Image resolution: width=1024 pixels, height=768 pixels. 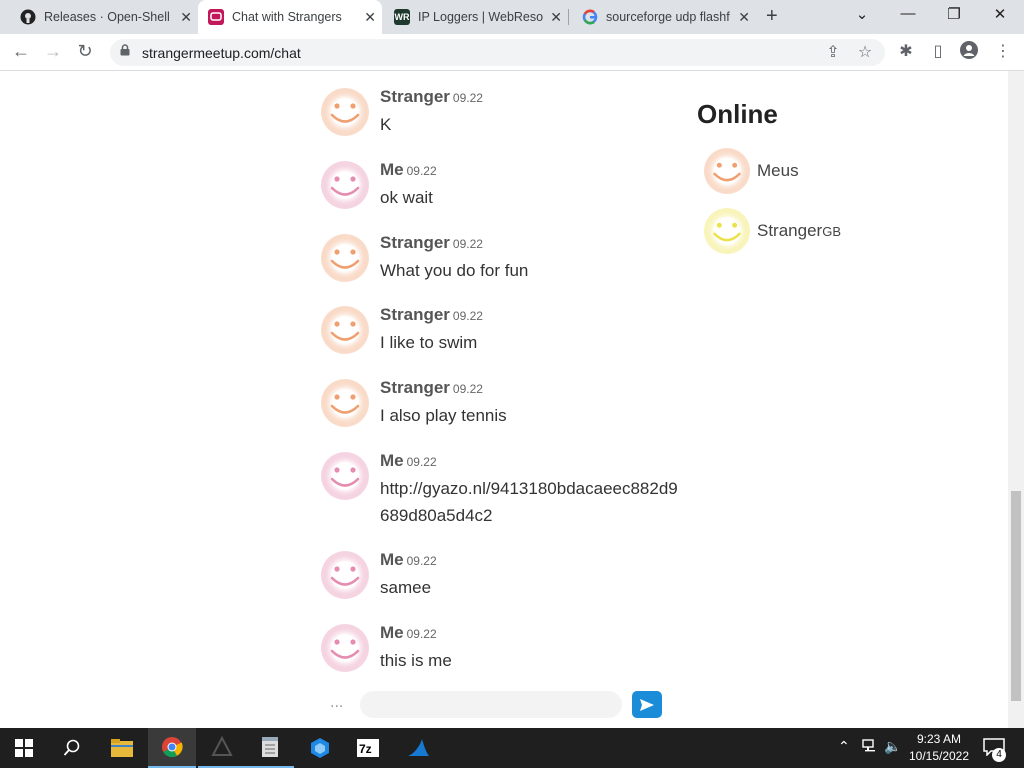 I want to click on chat-message: Stranger 09.22 I like to swim, so click(x=500, y=335).